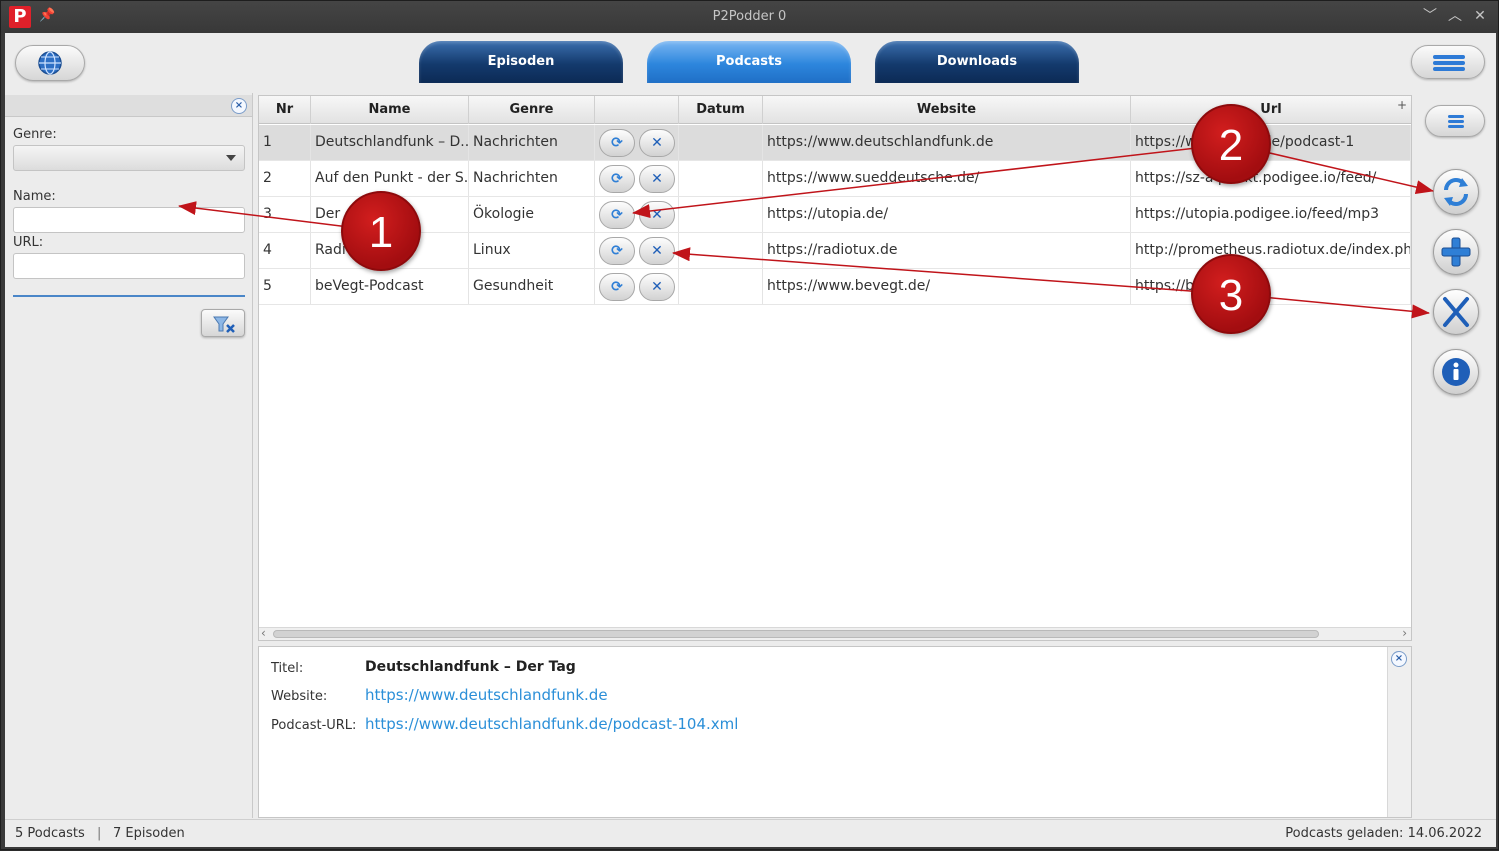  Describe the element at coordinates (470, 667) in the screenshot. I see `details-title-value: Deutschlandfunk – Der Tag` at that location.